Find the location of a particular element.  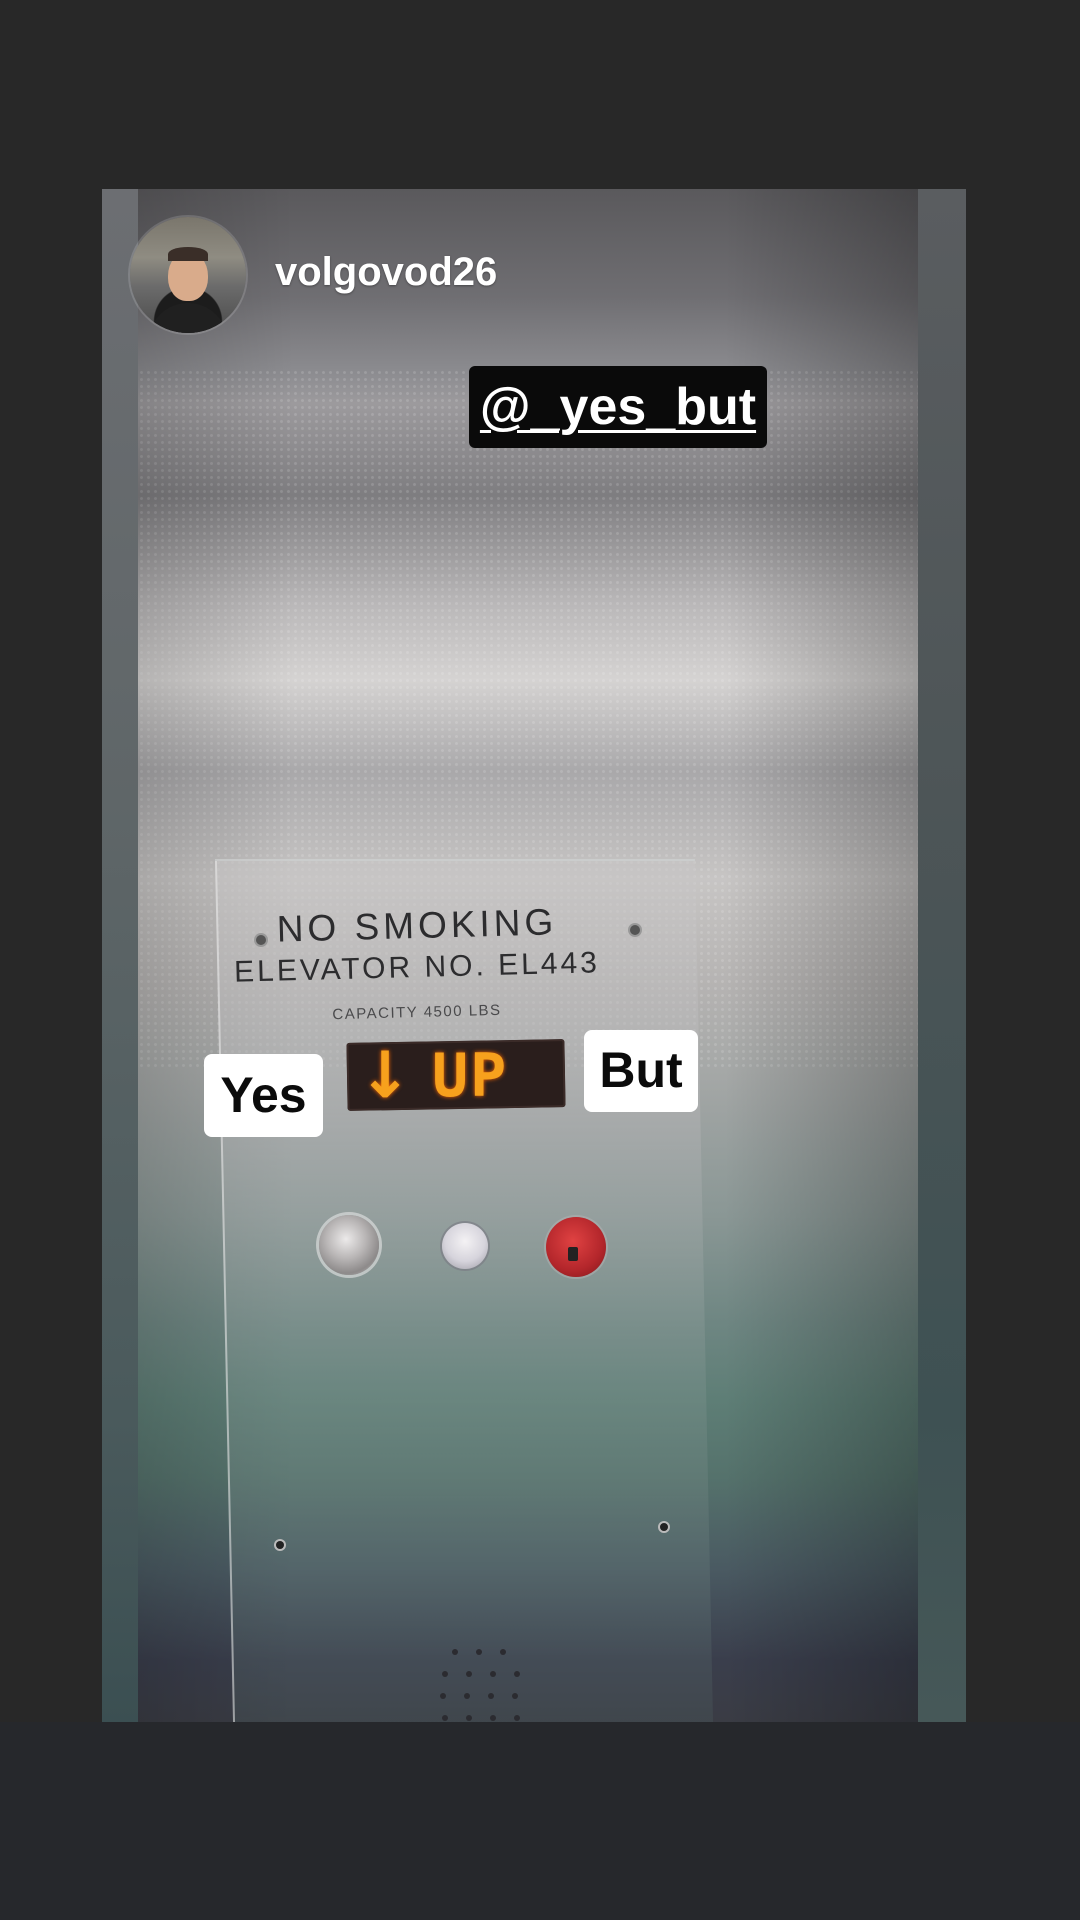

sign-no-smoking: NO SMOKING is located at coordinates (417, 925).